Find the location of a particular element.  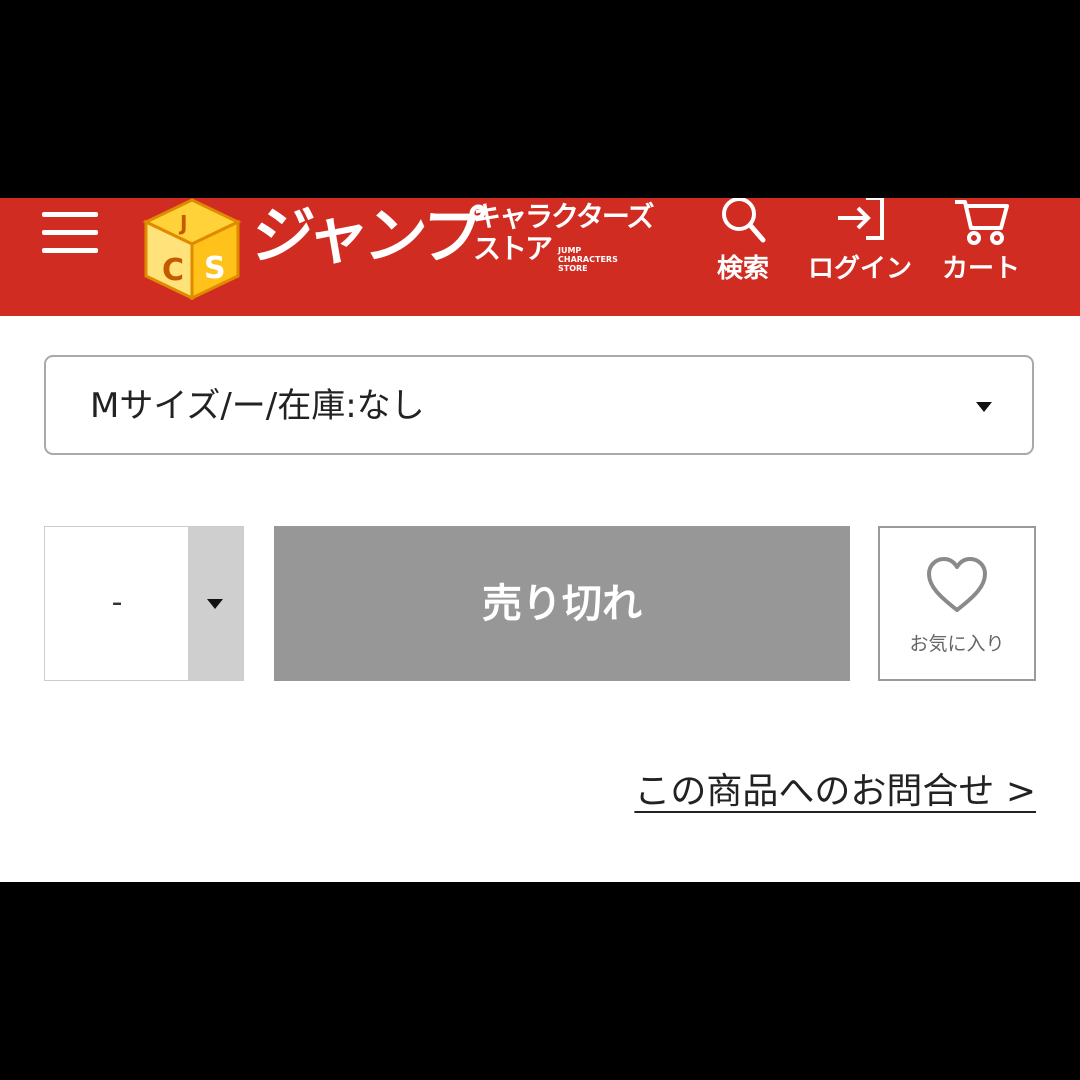

nav-login-button: ログイン is located at coordinates (860, 253).